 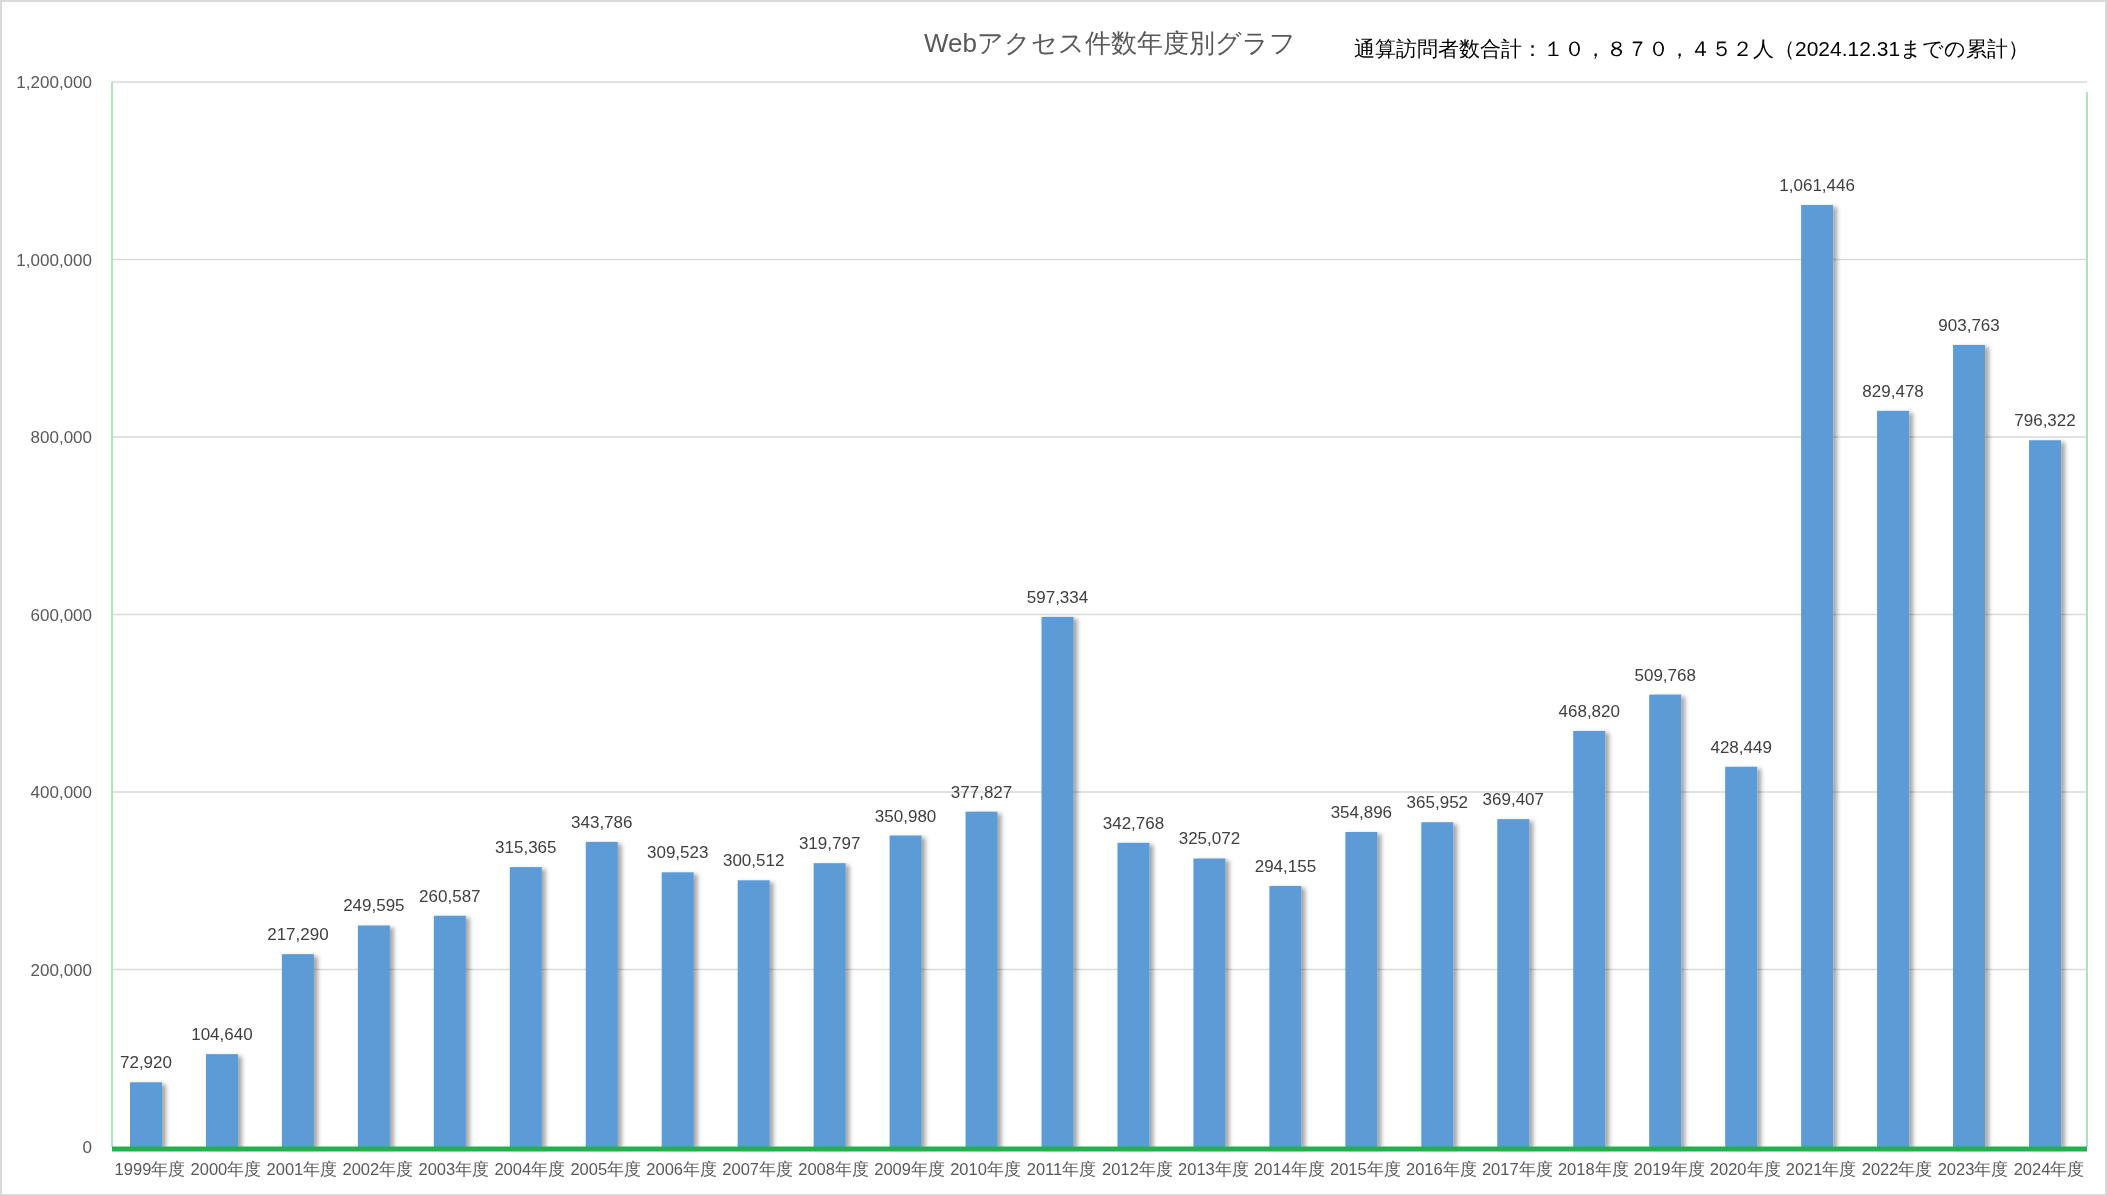 I want to click on value-label: 796,322, so click(x=2045, y=421).